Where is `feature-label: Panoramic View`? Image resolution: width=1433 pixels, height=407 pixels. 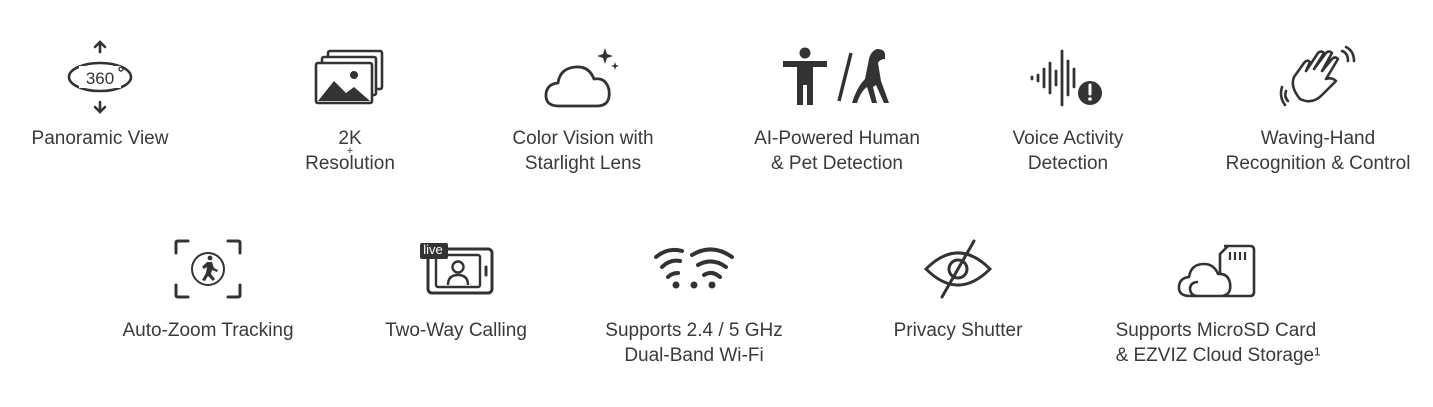
feature-label: Panoramic View is located at coordinates (100, 138).